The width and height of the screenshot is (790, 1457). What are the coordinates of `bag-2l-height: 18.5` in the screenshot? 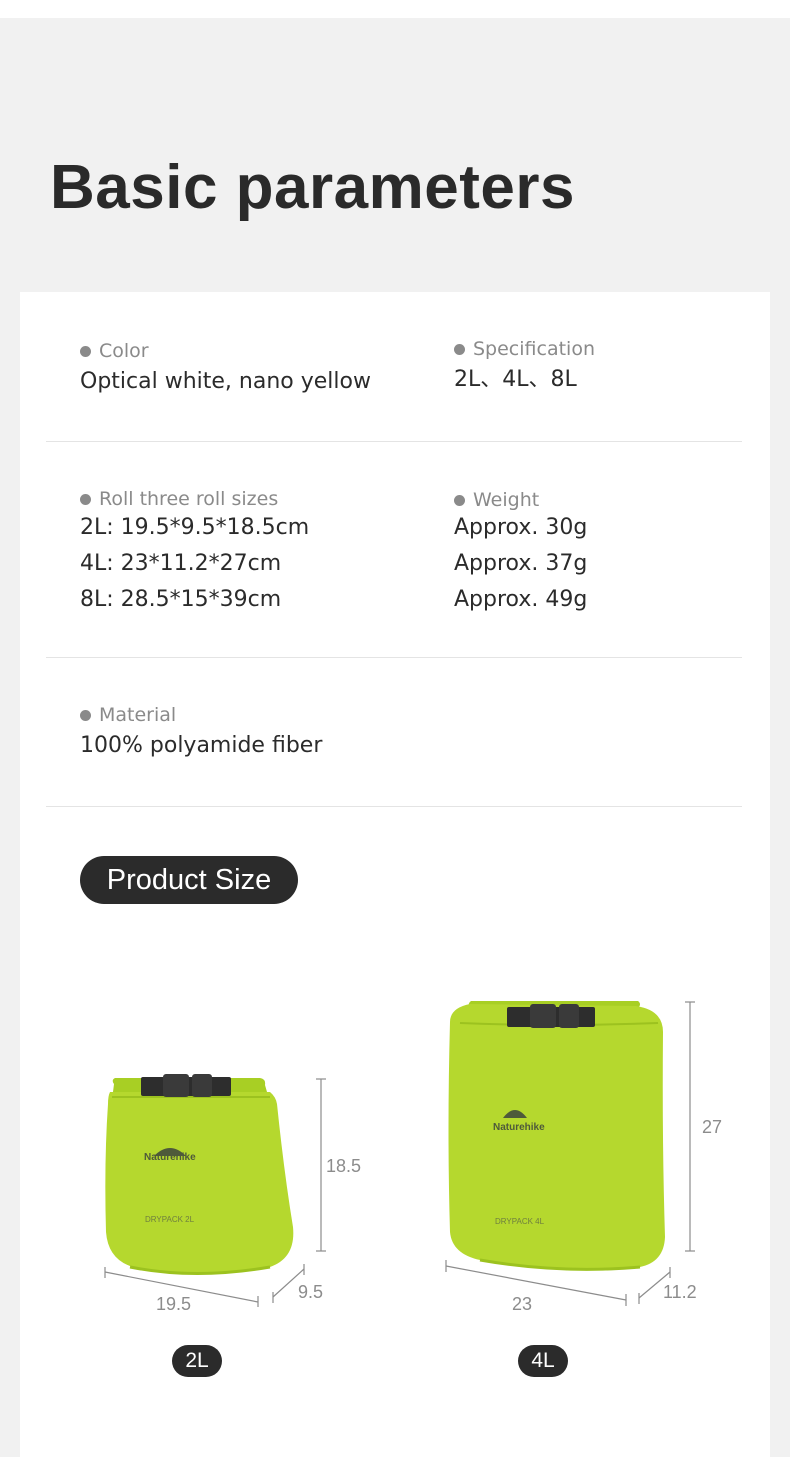 It's located at (344, 1166).